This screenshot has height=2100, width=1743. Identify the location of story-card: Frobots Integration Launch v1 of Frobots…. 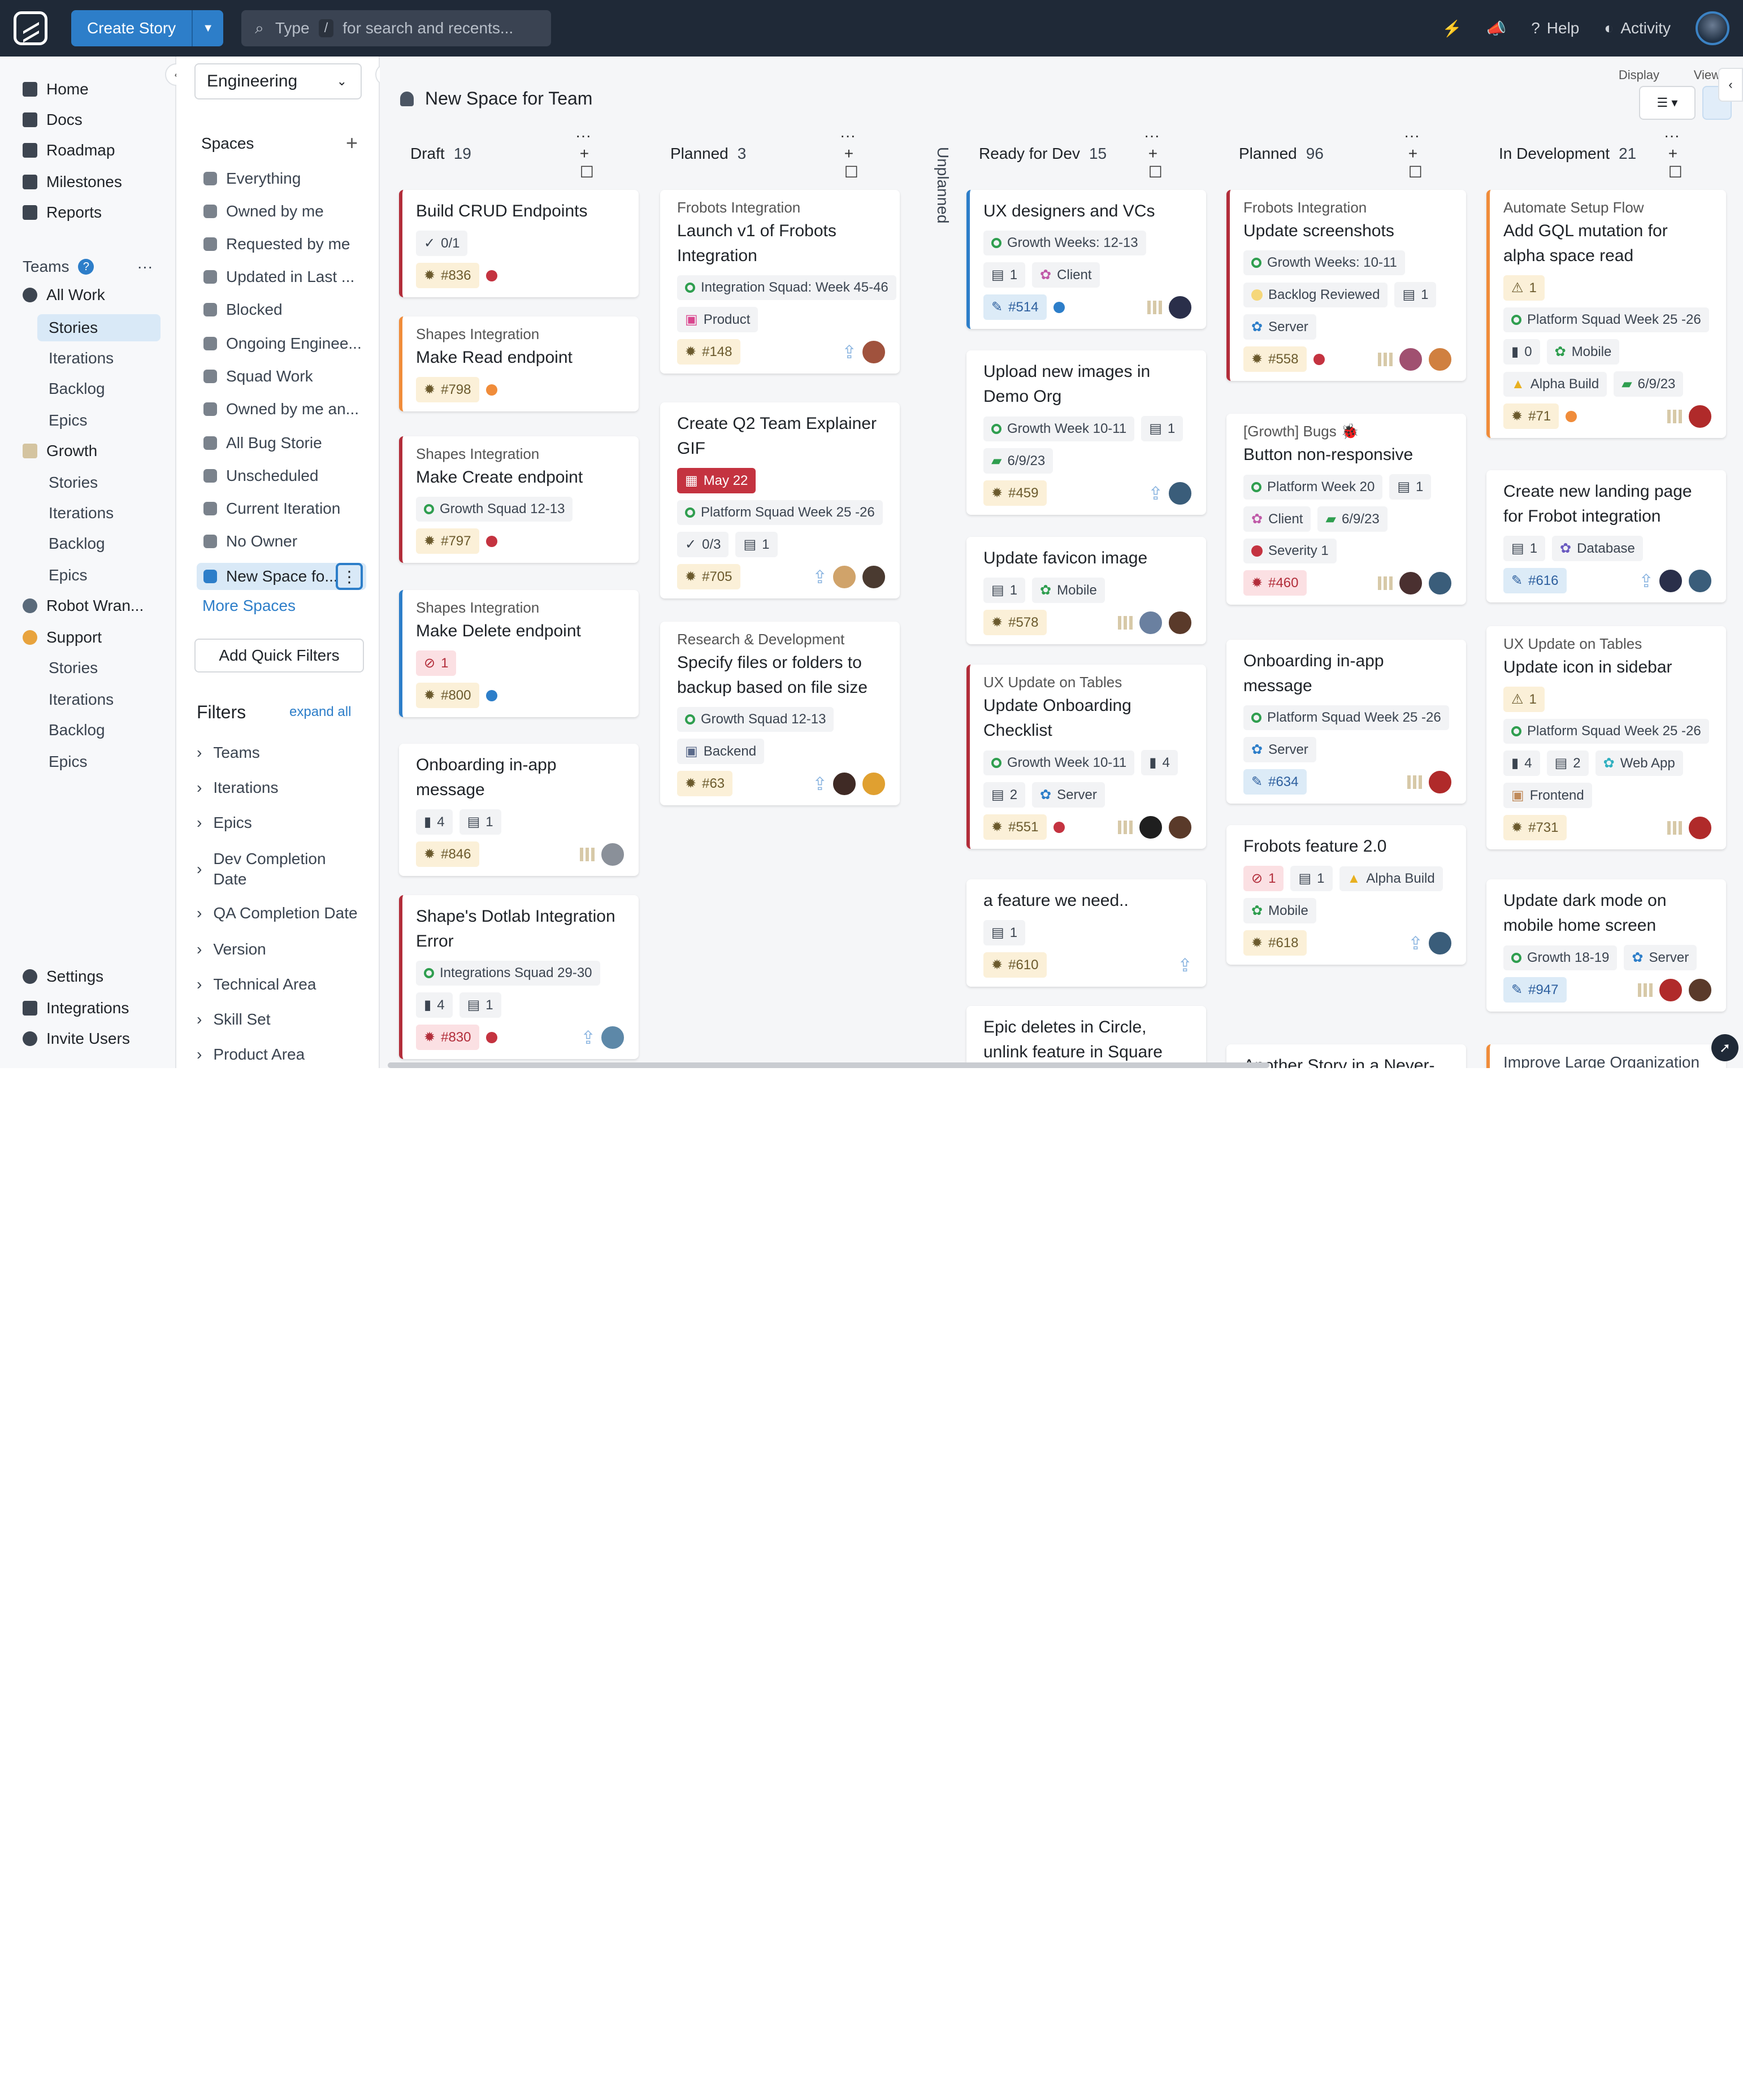
(780, 282).